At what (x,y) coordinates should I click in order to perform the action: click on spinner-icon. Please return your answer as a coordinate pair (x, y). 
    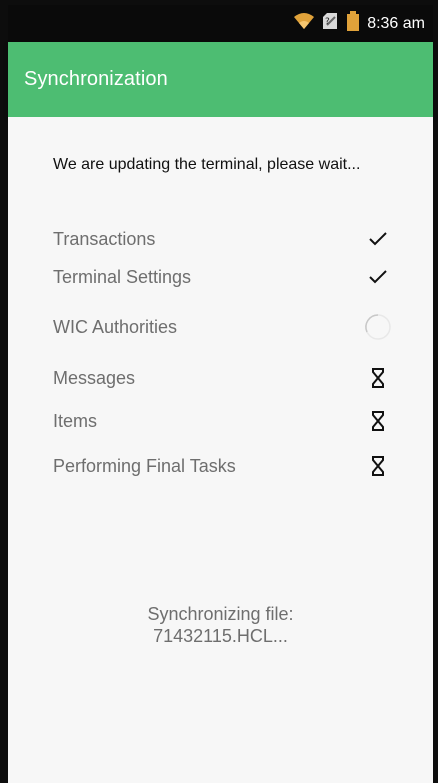
    Looking at the image, I should click on (378, 327).